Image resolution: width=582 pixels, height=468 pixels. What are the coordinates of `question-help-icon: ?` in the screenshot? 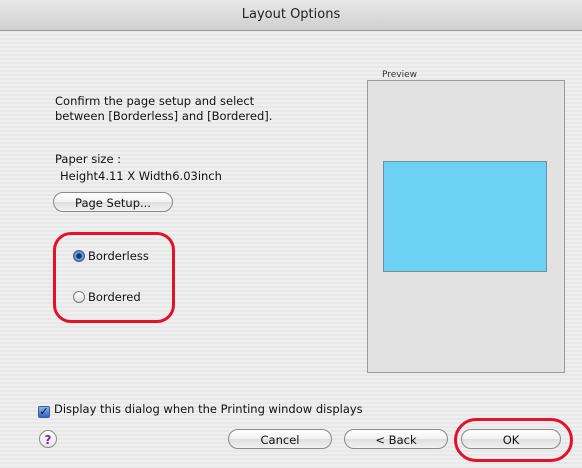 It's located at (48, 439).